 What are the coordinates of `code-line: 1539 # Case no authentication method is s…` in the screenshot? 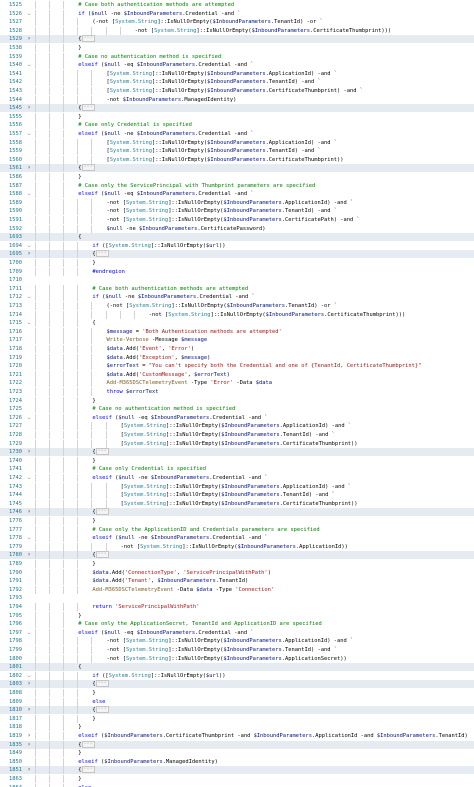 It's located at (237, 56).